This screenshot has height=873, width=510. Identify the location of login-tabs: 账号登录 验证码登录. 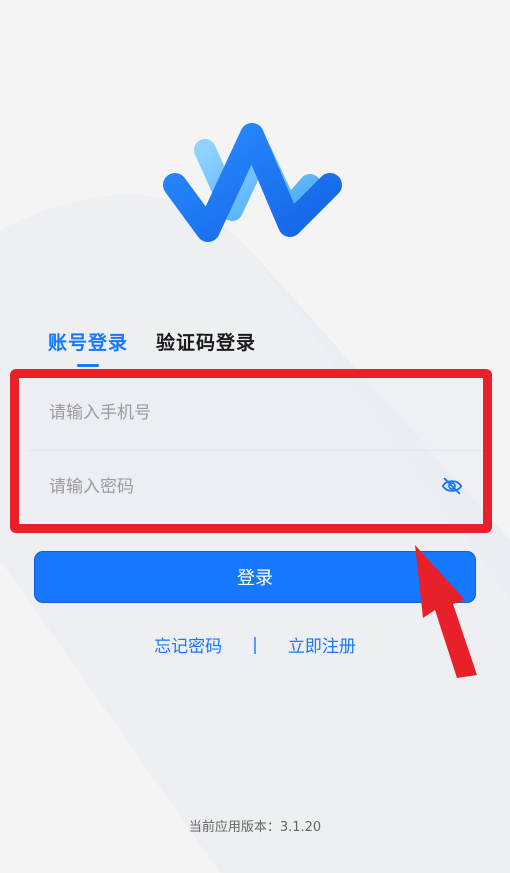
(152, 347).